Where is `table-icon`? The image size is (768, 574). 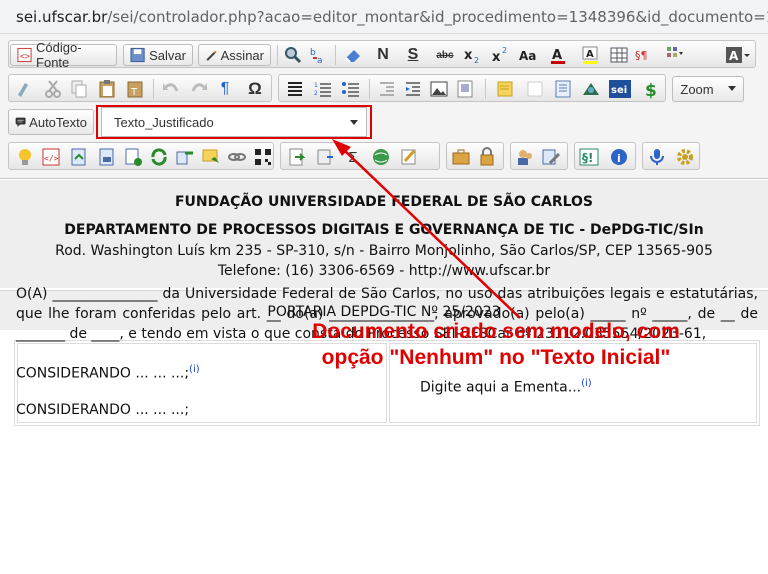
table-icon is located at coordinates (619, 55).